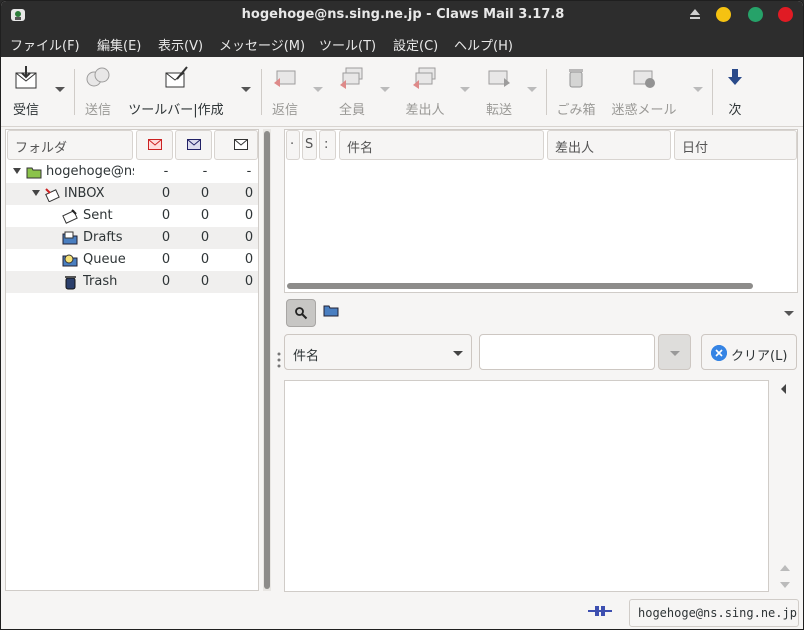  I want to click on reply-all-icon, so click(351, 78).